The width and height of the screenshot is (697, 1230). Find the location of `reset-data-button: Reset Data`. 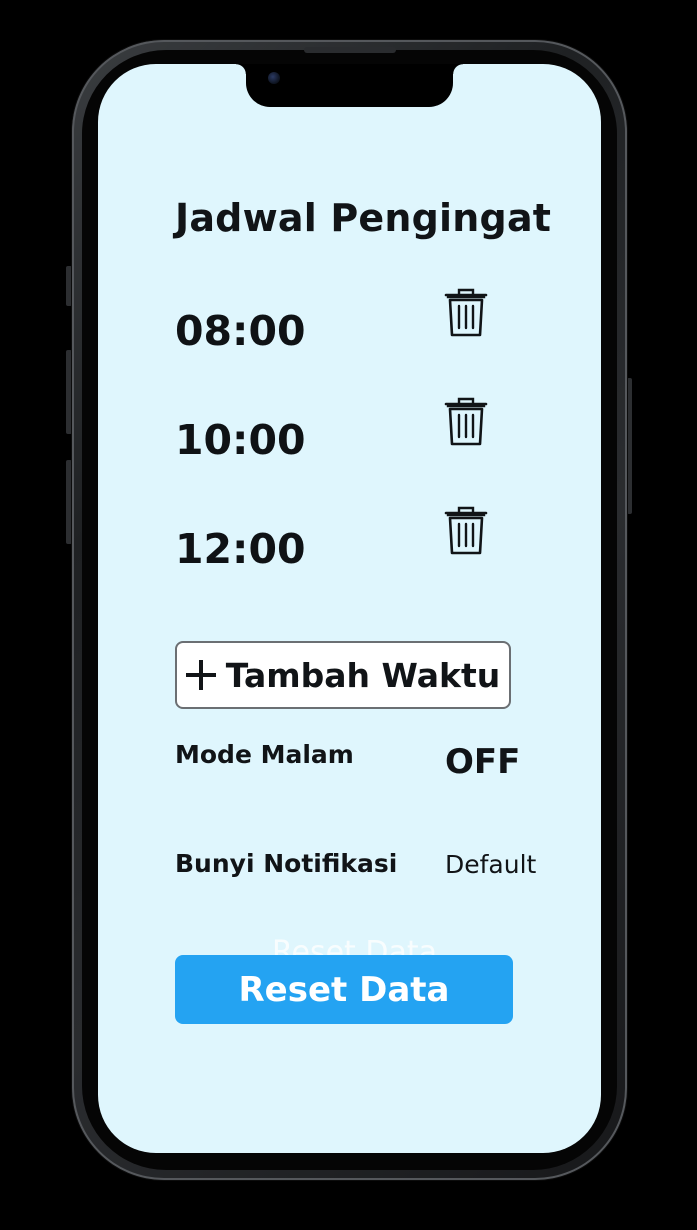

reset-data-button: Reset Data is located at coordinates (344, 989).